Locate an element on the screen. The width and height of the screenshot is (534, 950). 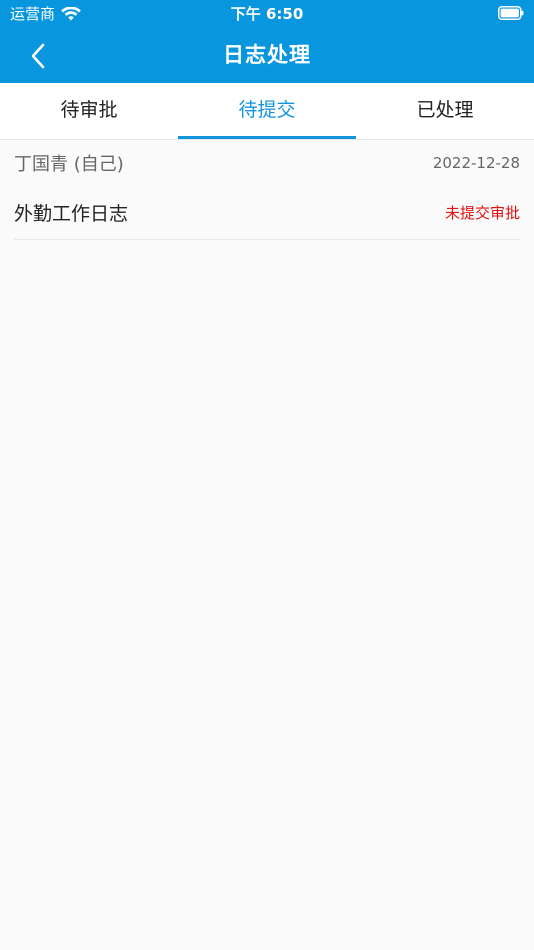
tab-pending-submission: 待提交 is located at coordinates (267, 111).